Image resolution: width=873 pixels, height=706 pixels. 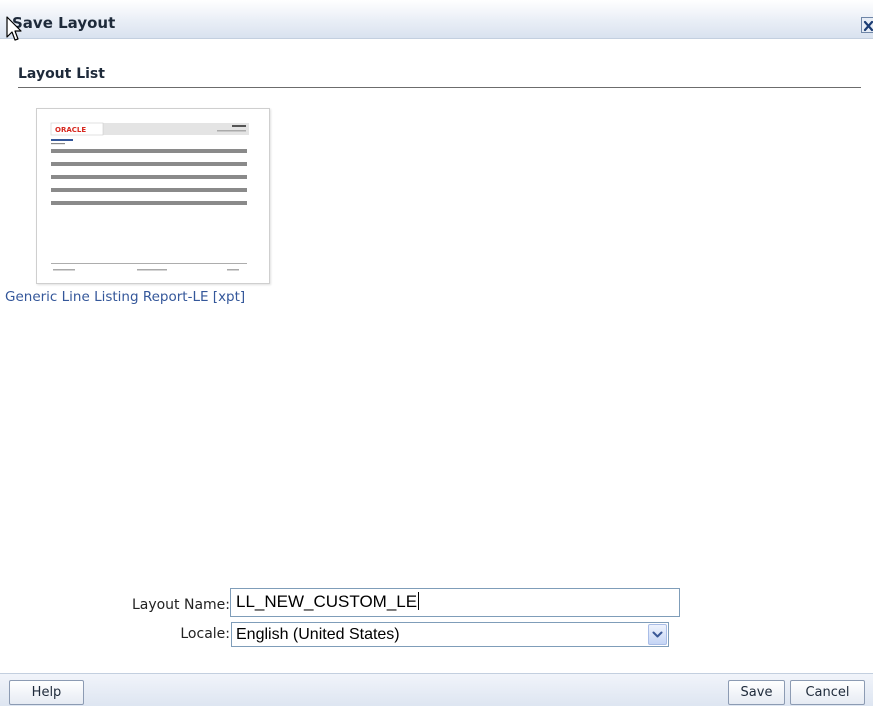 I want to click on close-icon, so click(x=868, y=26).